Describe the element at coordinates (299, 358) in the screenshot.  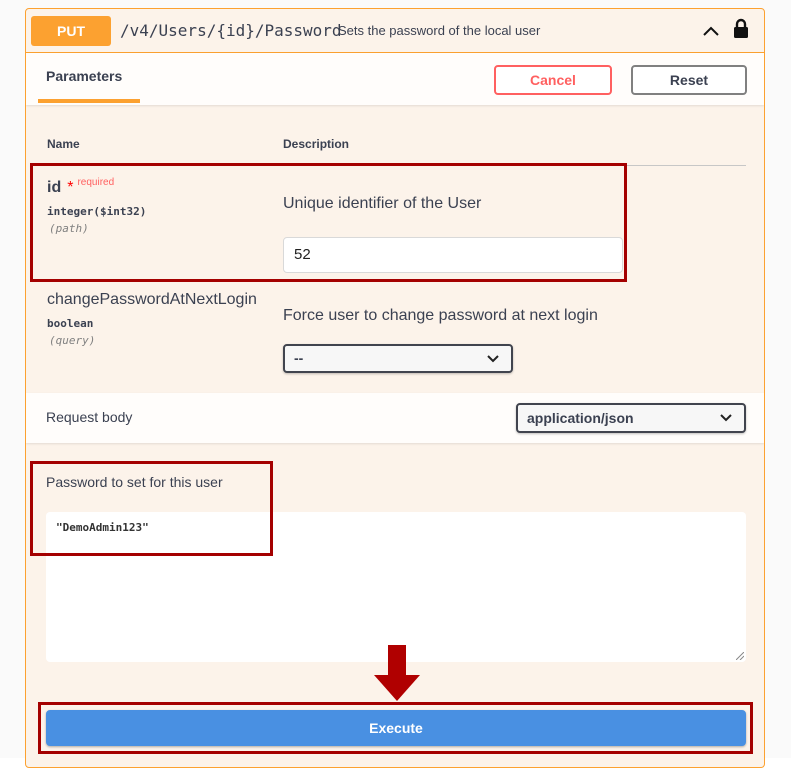
I see `change-password-selected: --` at that location.